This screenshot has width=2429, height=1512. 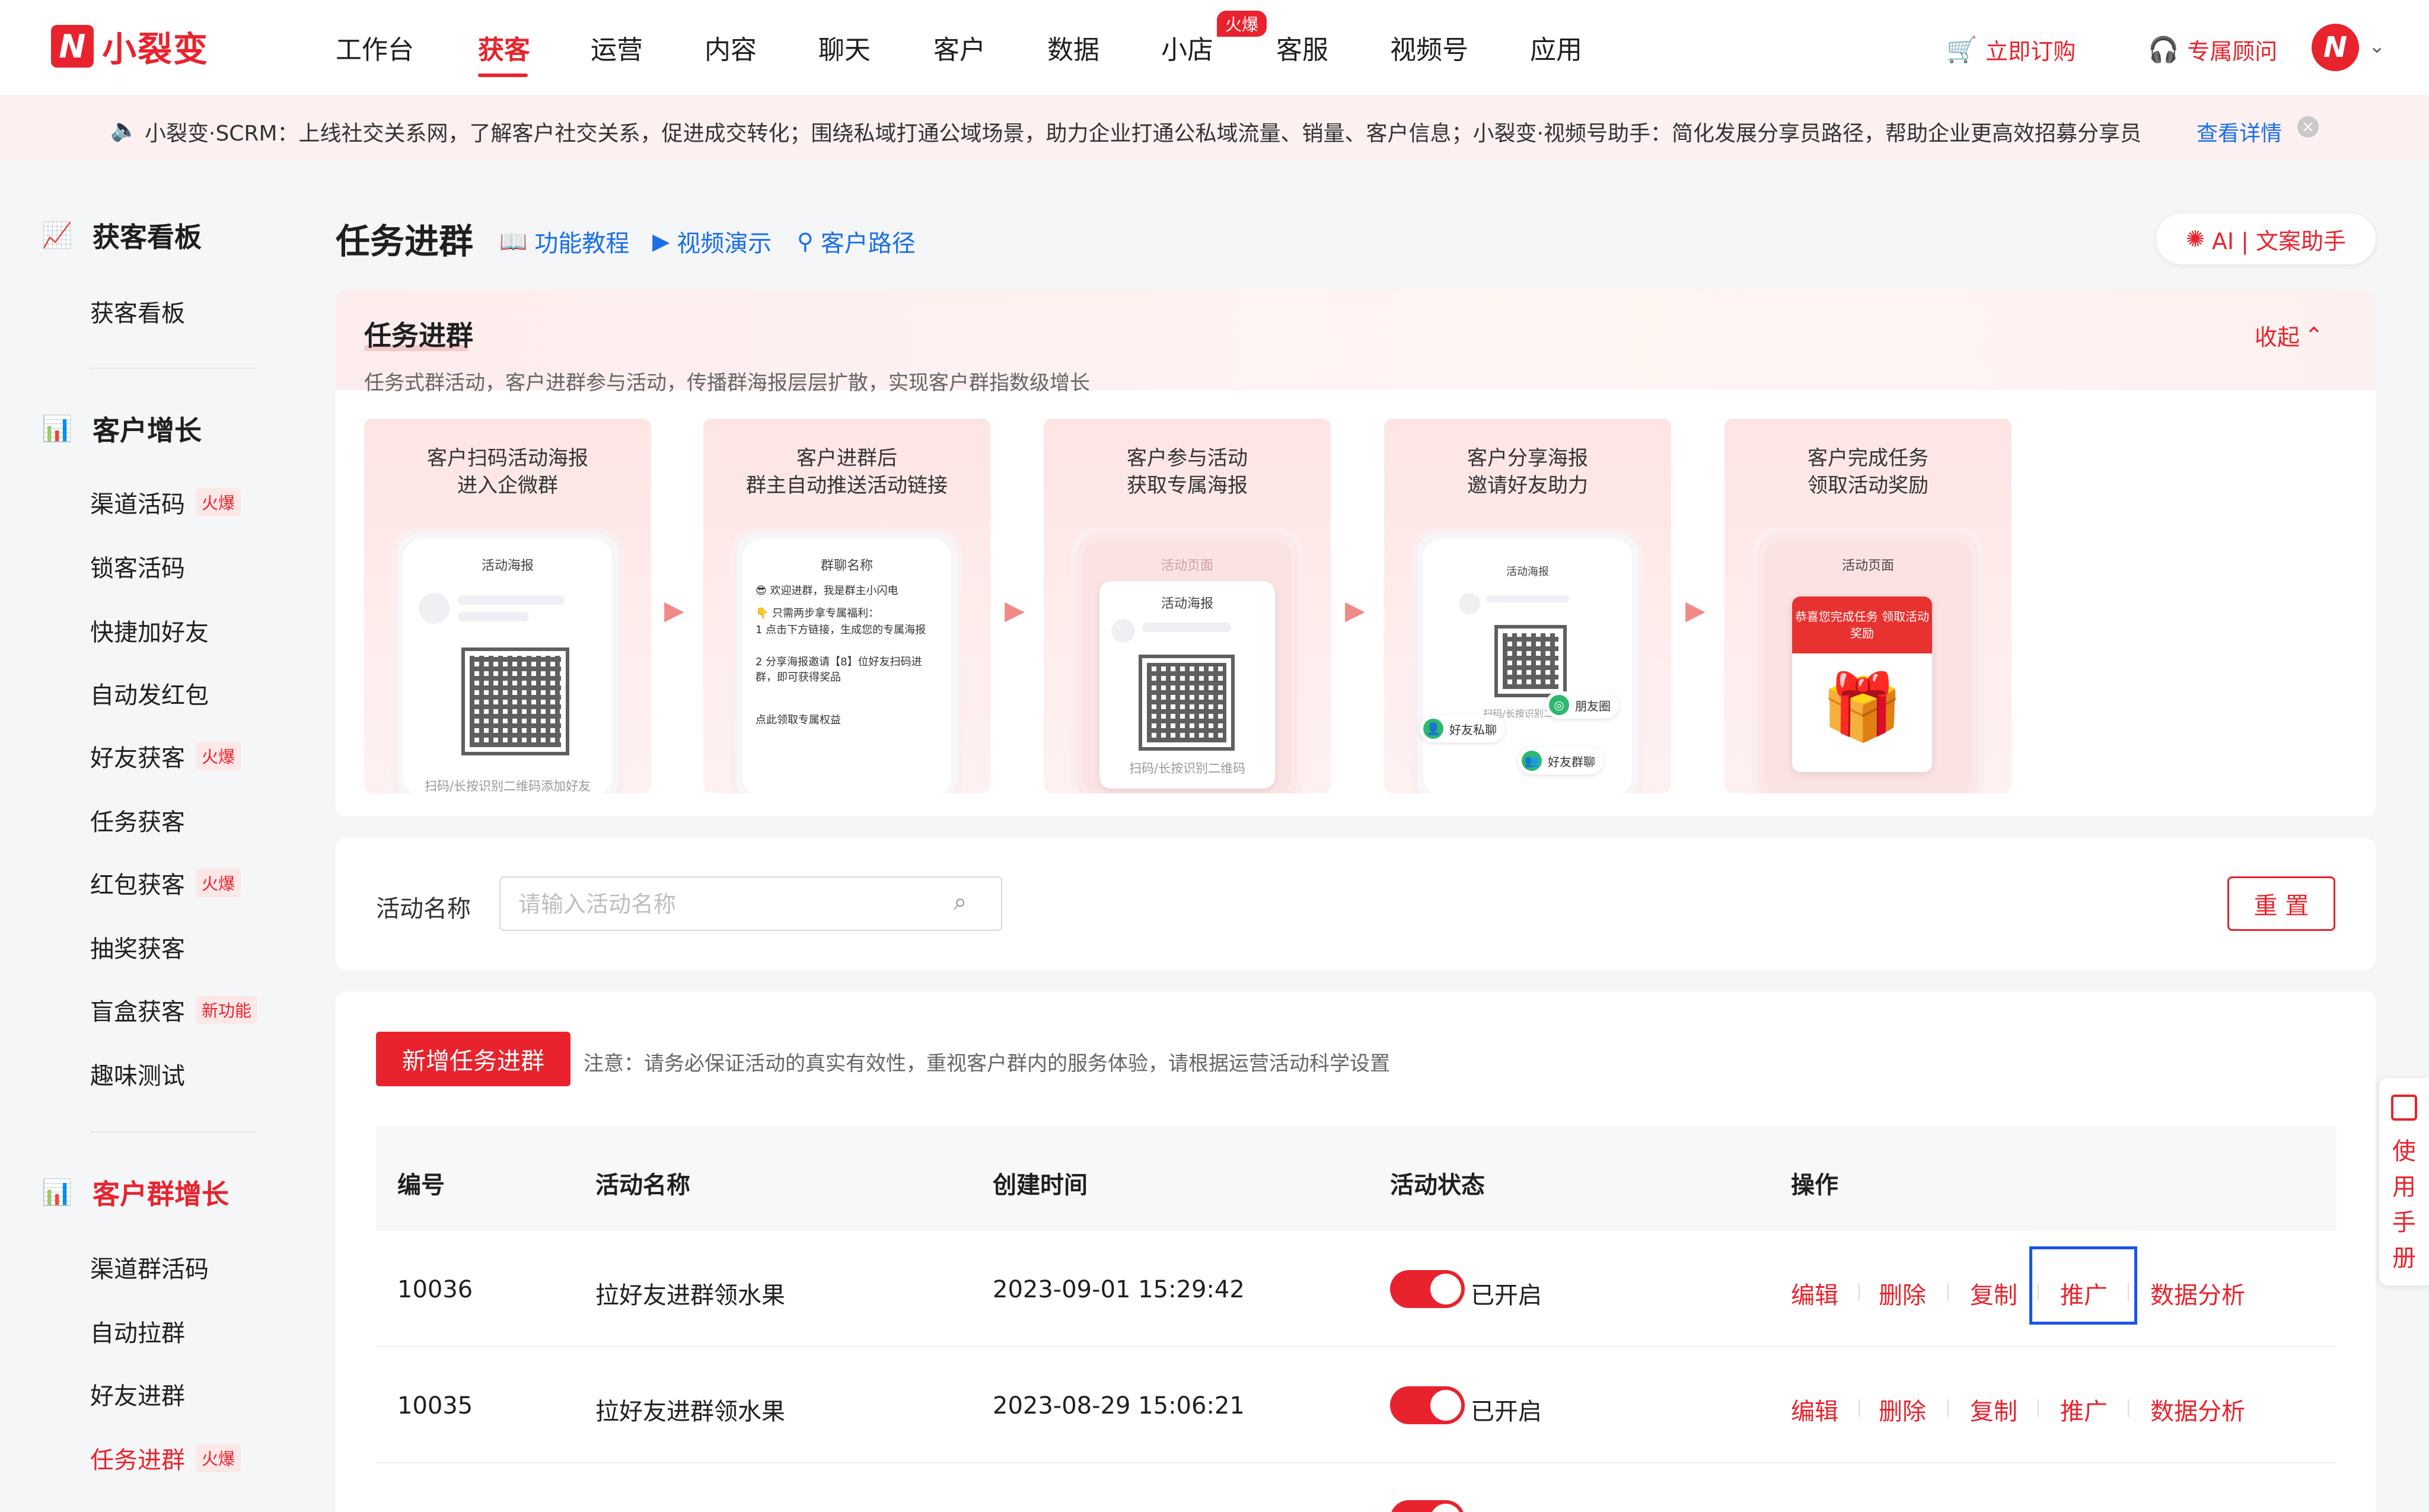 I want to click on customer-path-label: 客户路径, so click(x=868, y=243).